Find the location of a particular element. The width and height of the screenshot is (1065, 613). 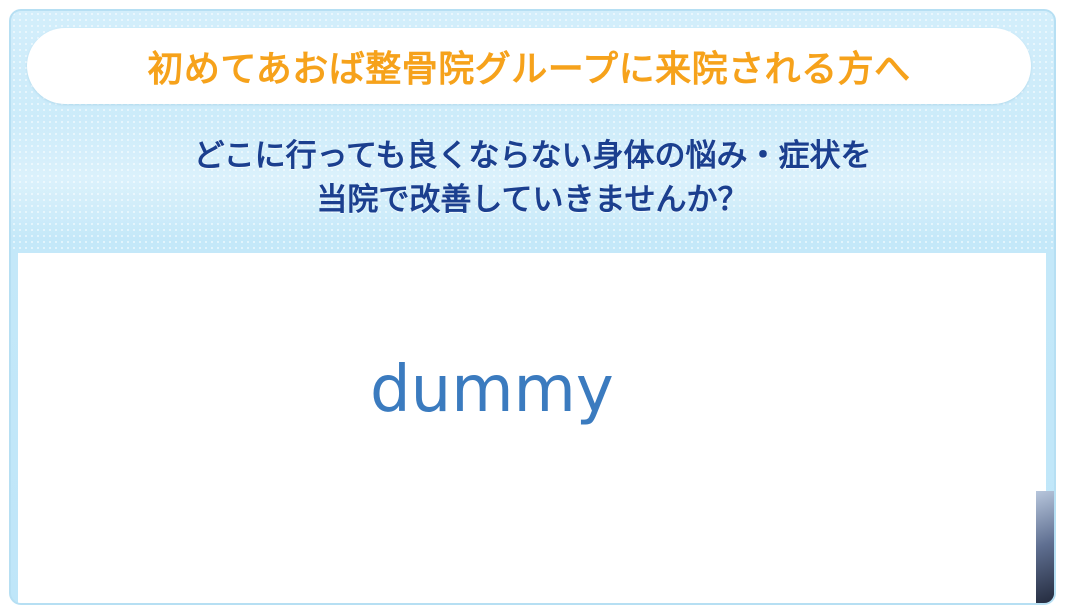

background-photo-edge is located at coordinates (1045, 547).